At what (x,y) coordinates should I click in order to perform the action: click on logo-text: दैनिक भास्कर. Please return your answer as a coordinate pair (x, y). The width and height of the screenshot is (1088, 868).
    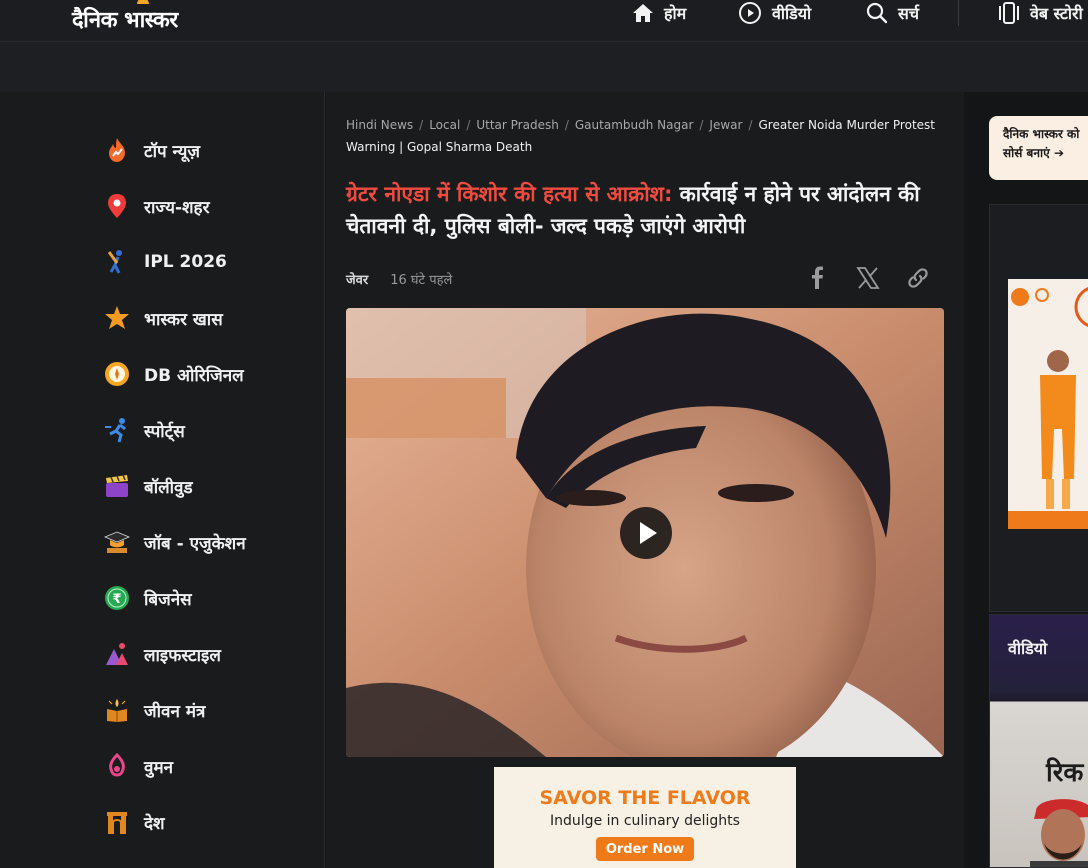
    Looking at the image, I should click on (125, 20).